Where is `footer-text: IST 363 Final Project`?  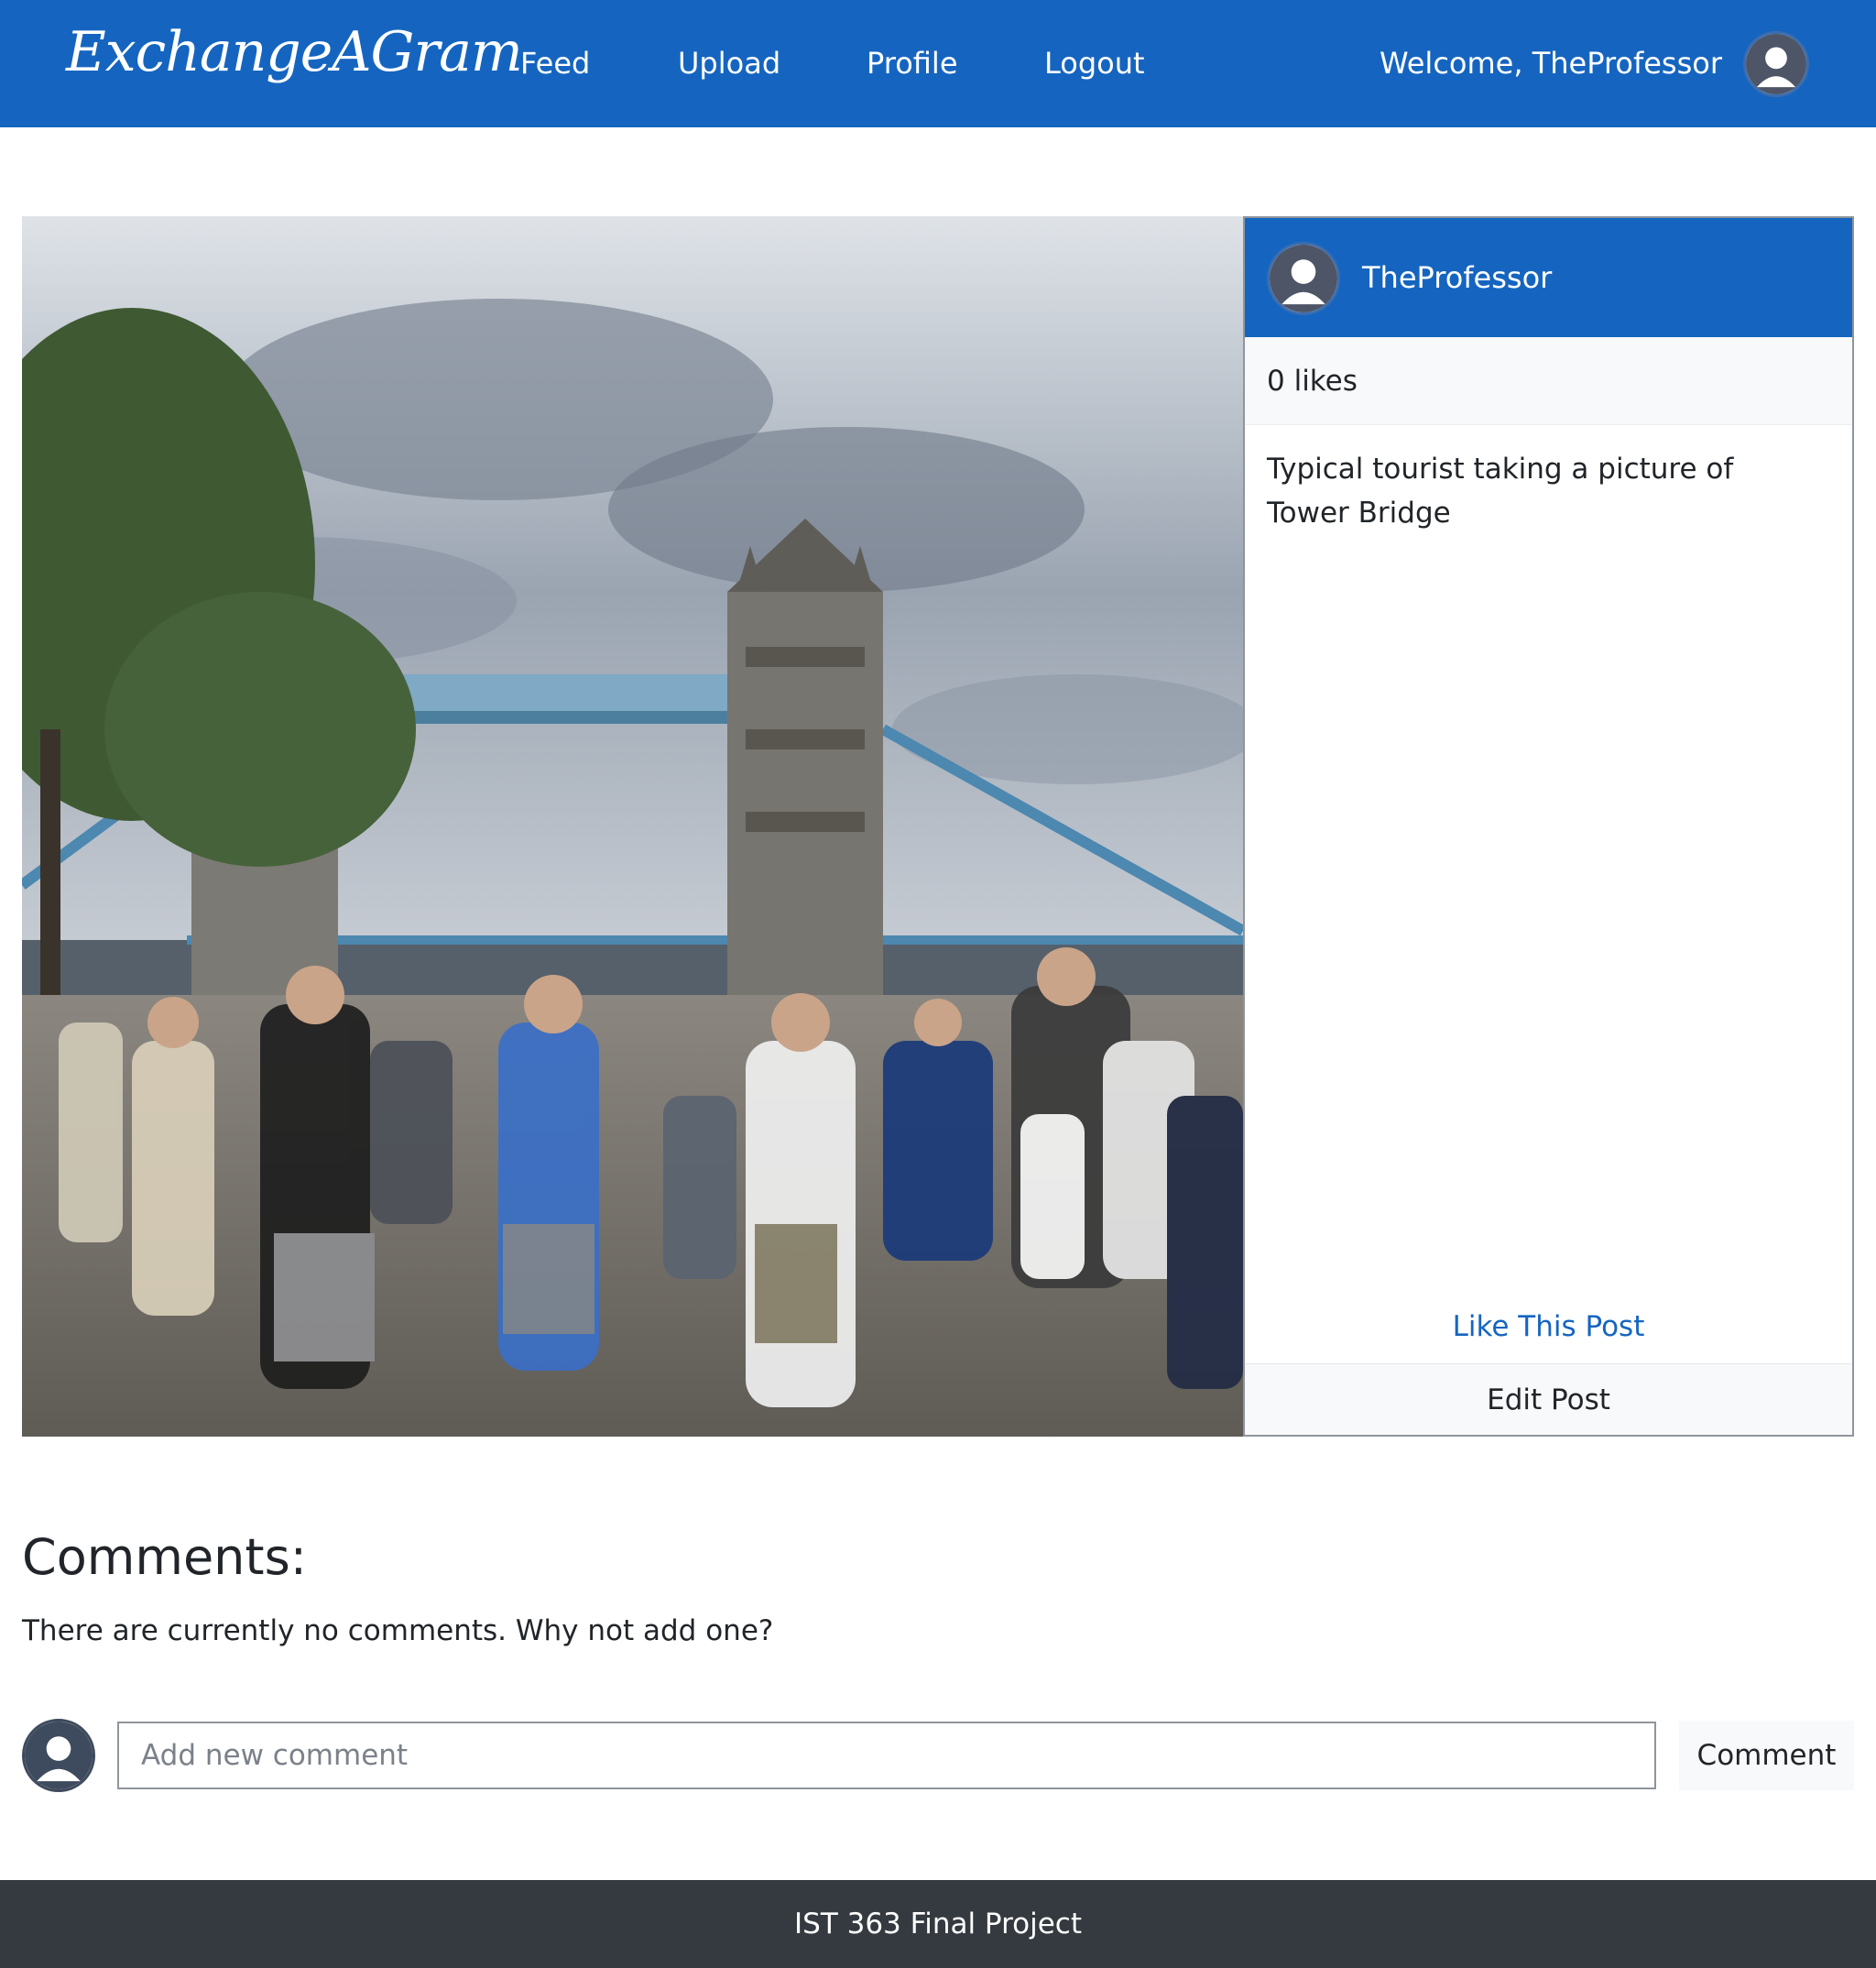
footer-text: IST 363 Final Project is located at coordinates (938, 1925).